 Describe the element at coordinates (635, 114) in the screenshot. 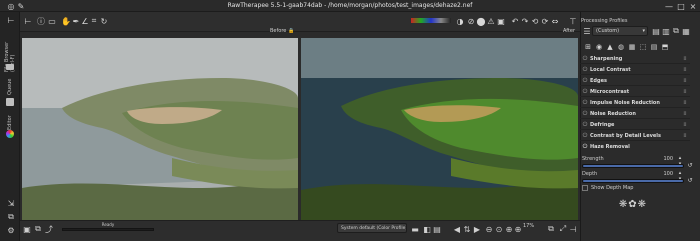

I see `tool-noise-reduction: ⏻ Noise Reduction ⁞⁞` at that location.